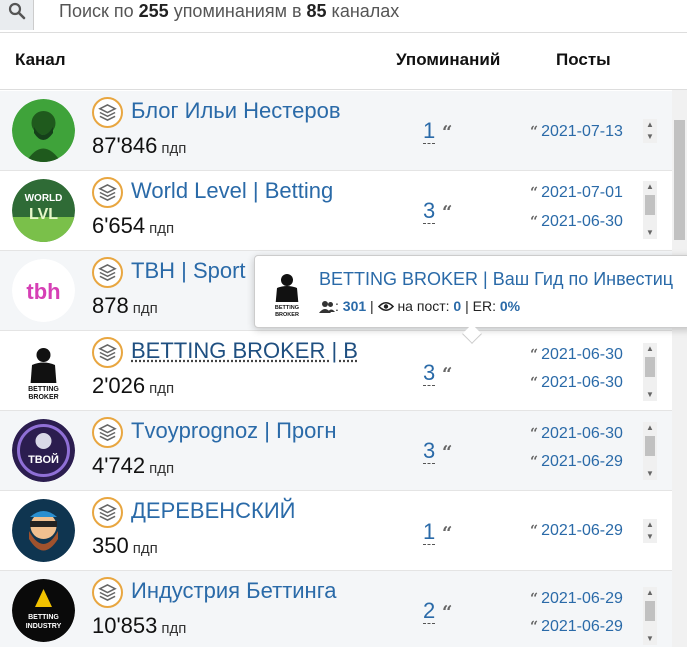  What do you see at coordinates (43, 450) in the screenshot?
I see `channel-avatar: ТВОЙ` at bounding box center [43, 450].